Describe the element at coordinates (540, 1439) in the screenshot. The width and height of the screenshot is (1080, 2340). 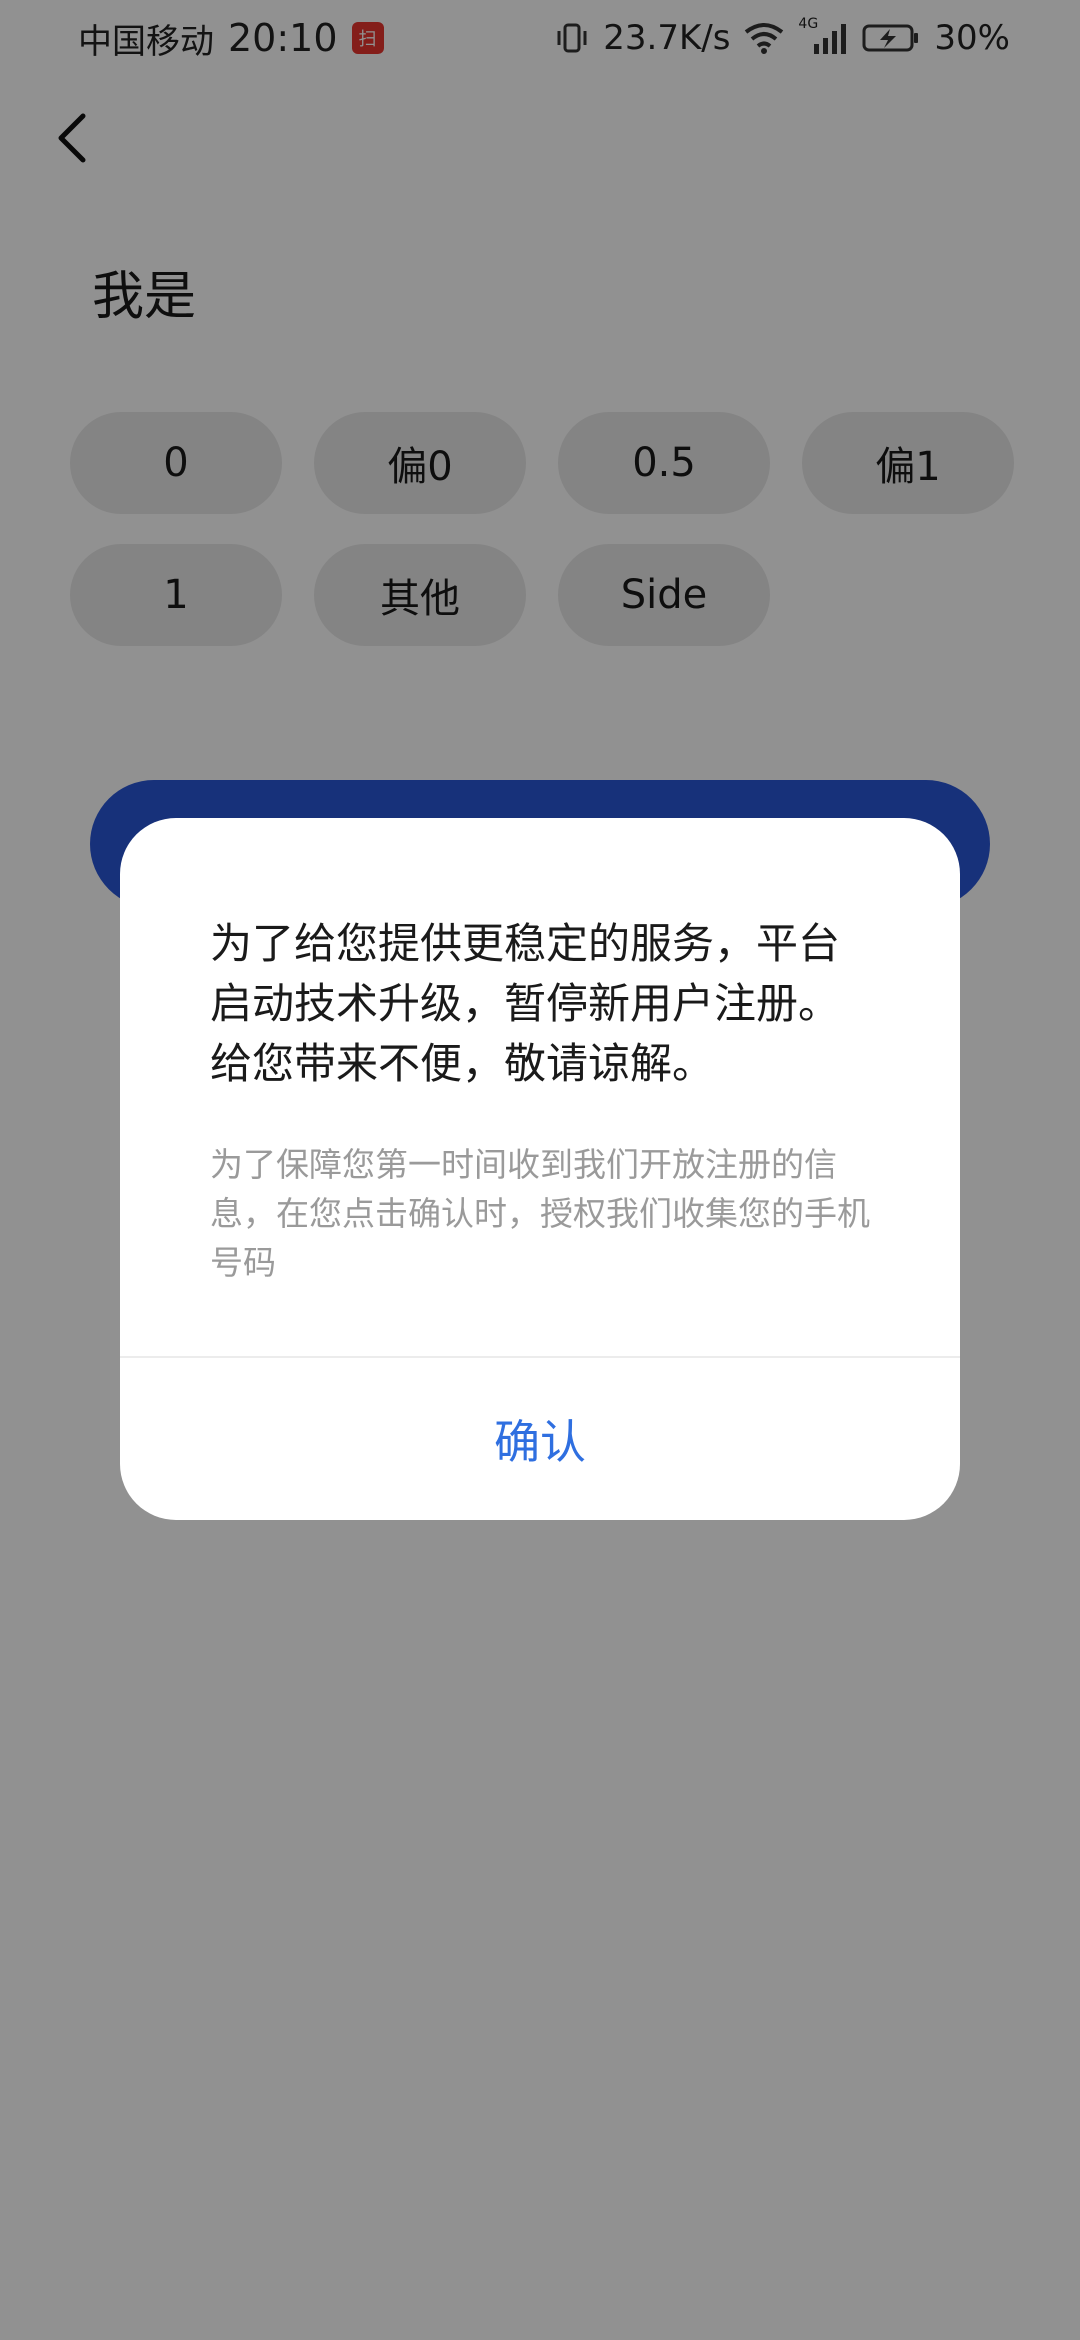
I see `confirm-button: 确认` at that location.